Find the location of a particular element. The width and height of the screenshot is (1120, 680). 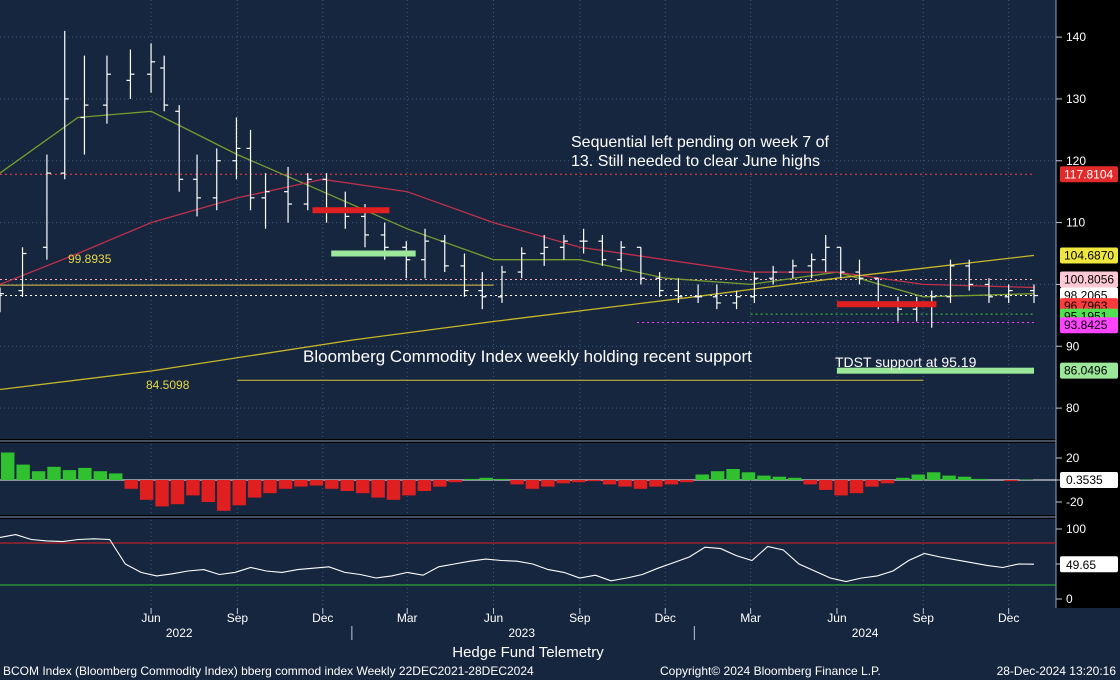

level-label-84-5098: 84.5098 is located at coordinates (168, 385).